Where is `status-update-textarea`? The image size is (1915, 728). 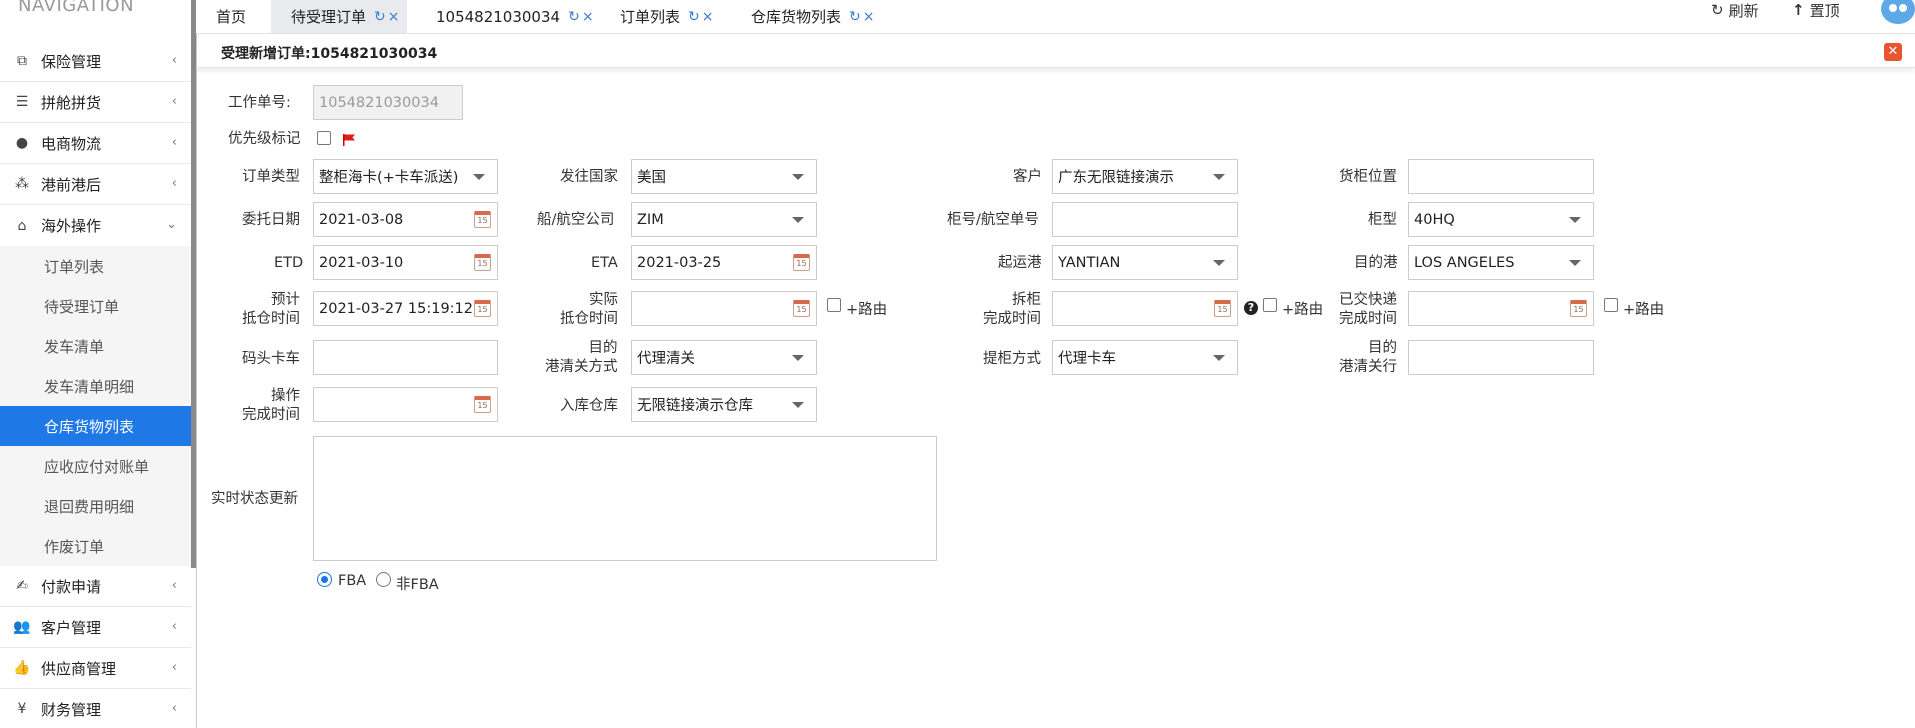
status-update-textarea is located at coordinates (625, 498).